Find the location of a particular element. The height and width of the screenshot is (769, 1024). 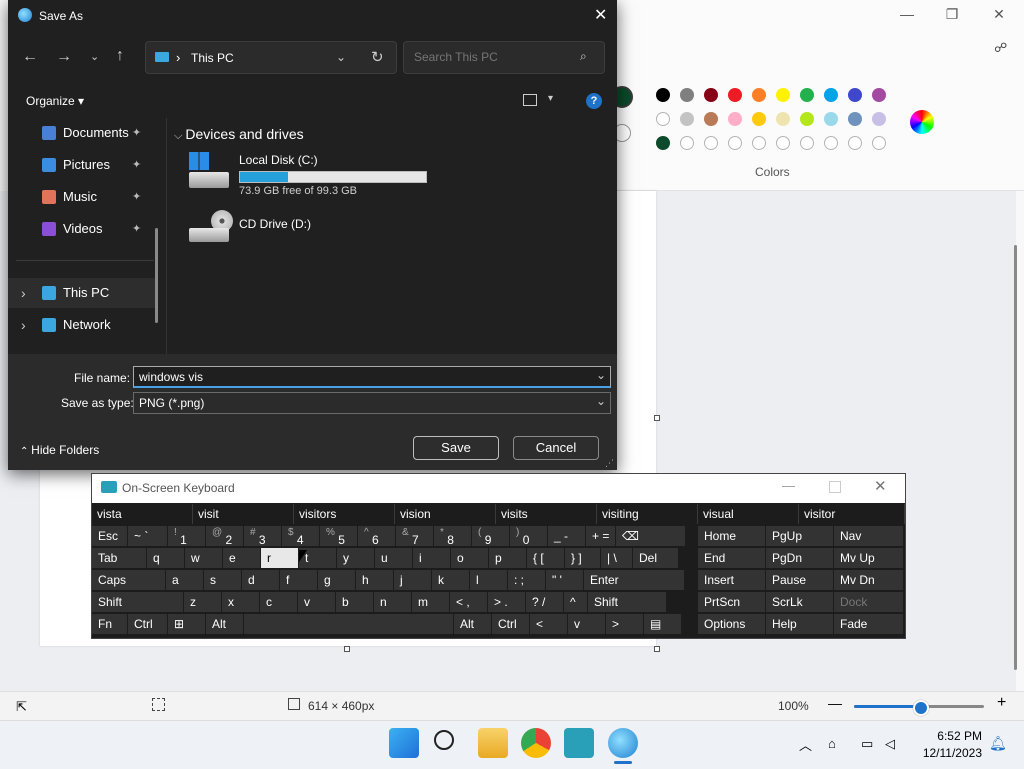

key-l: l is located at coordinates (489, 580).